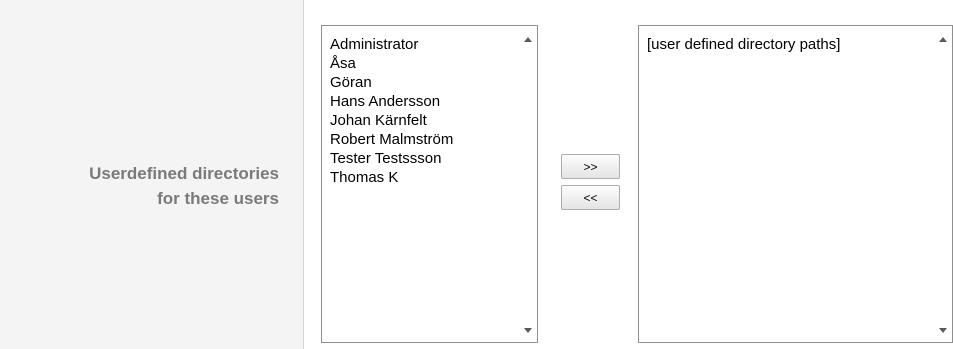 This screenshot has width=953, height=349. Describe the element at coordinates (391, 82) in the screenshot. I see `list-item-user: Göran` at that location.